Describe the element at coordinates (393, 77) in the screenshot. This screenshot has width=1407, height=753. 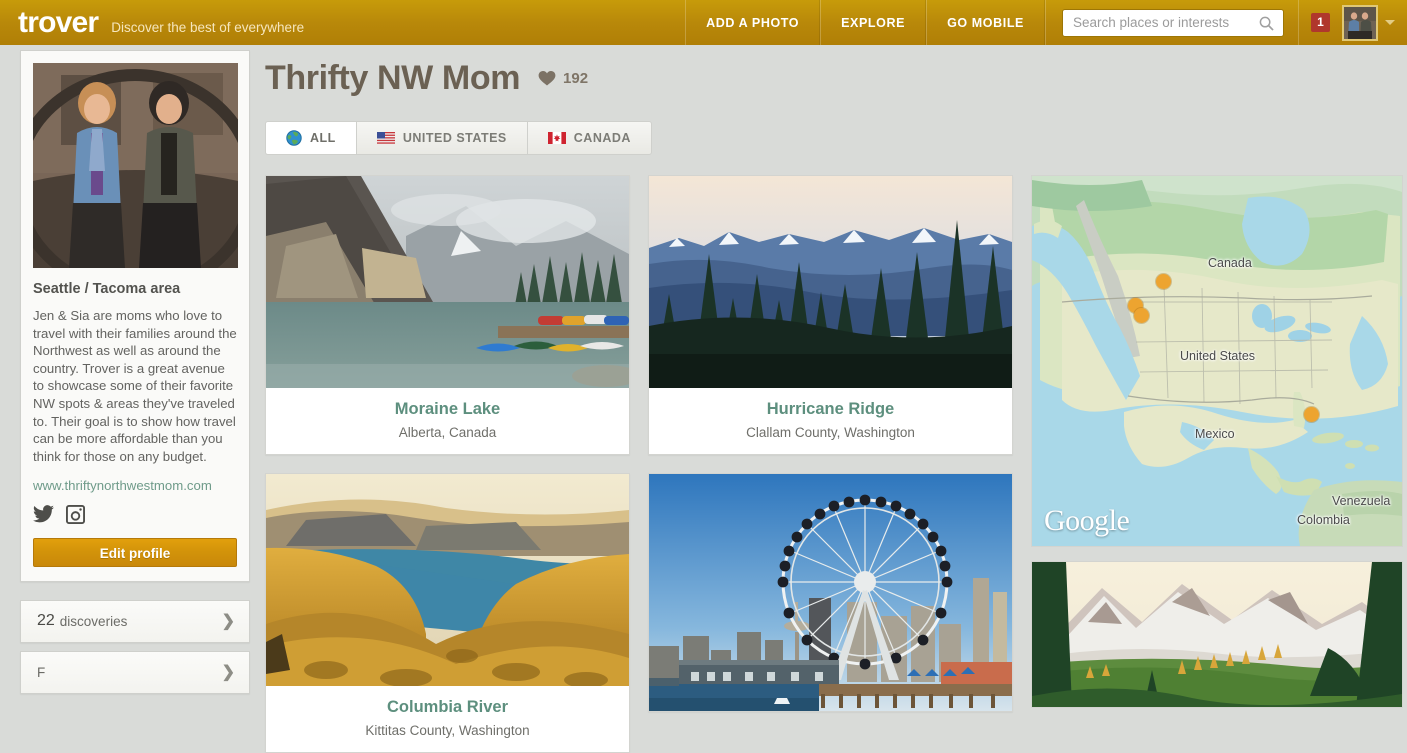
I see `page-title: Thrifty NW Mom` at that location.